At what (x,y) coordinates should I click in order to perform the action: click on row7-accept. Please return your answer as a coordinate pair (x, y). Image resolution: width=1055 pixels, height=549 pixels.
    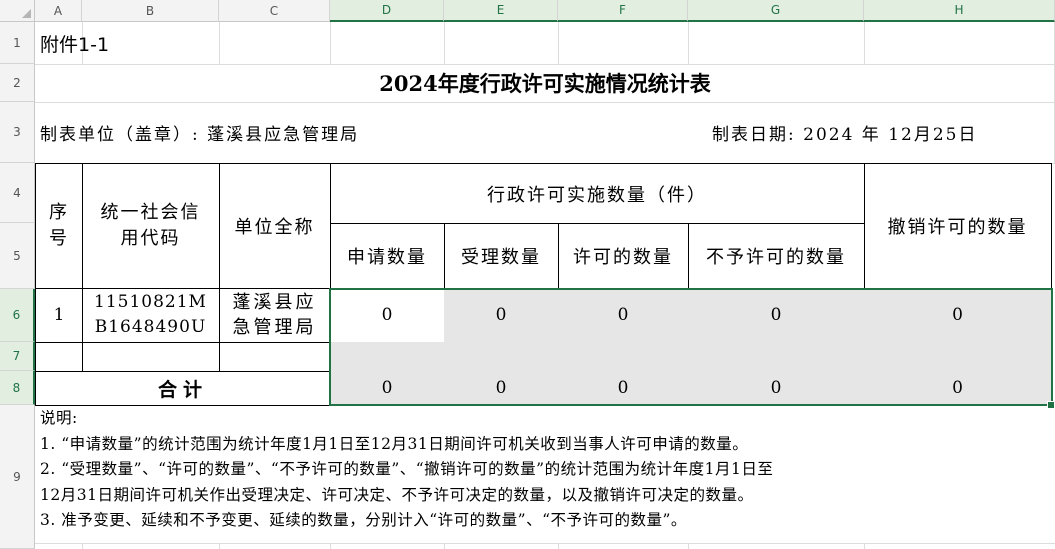
    Looking at the image, I should click on (501, 357).